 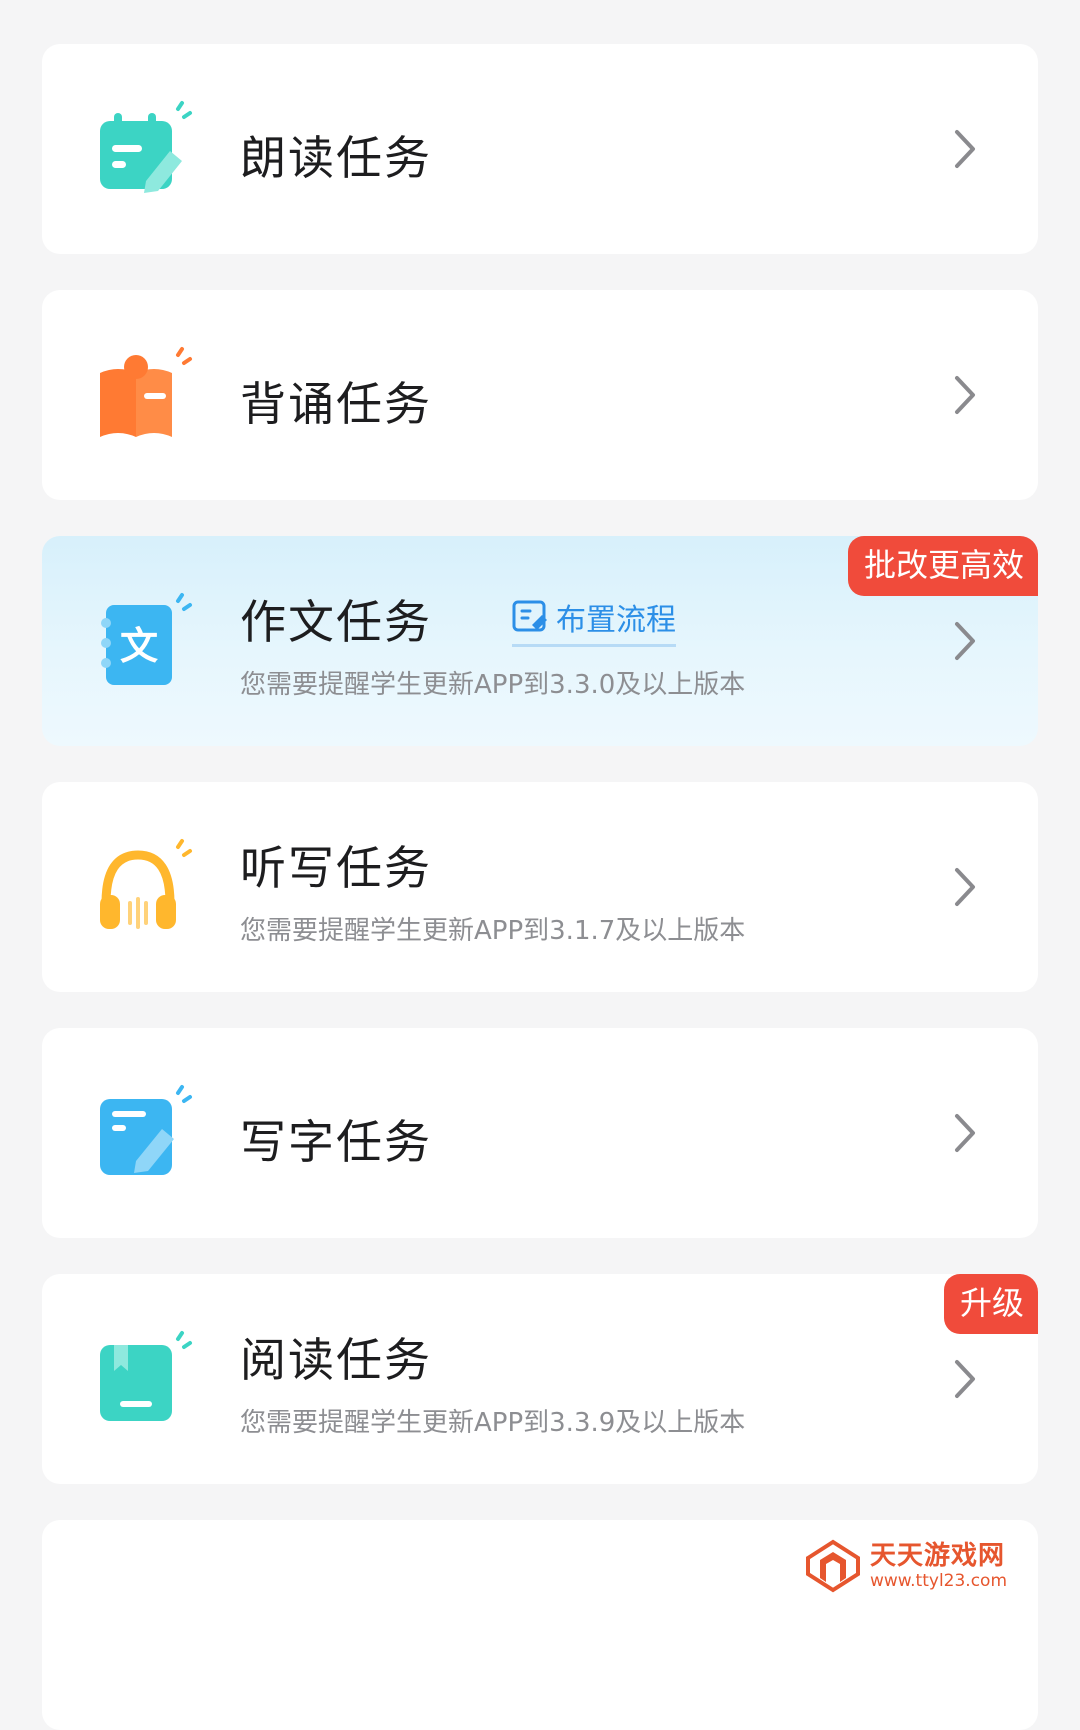 What do you see at coordinates (833, 1566) in the screenshot?
I see `watermark-logo-icon` at bounding box center [833, 1566].